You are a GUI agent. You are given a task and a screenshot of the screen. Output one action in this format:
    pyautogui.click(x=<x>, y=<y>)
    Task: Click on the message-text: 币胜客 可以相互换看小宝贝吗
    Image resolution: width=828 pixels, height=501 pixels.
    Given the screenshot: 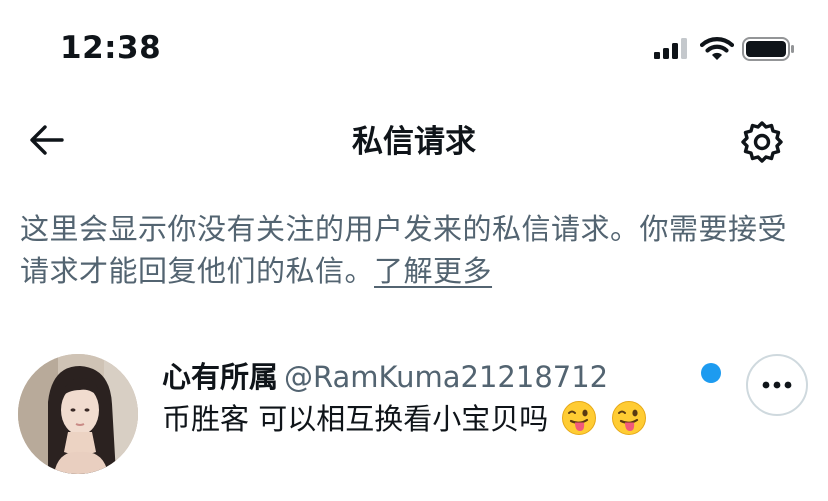 What is the action you would take?
    pyautogui.click(x=355, y=419)
    